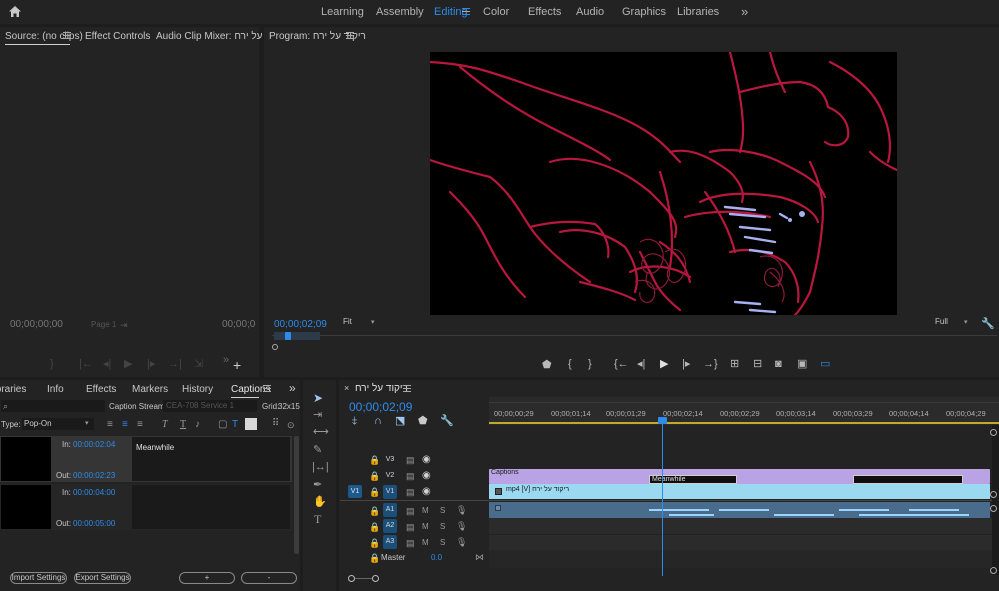  I want to click on workspace-tab-learning: Learning, so click(342, 12).